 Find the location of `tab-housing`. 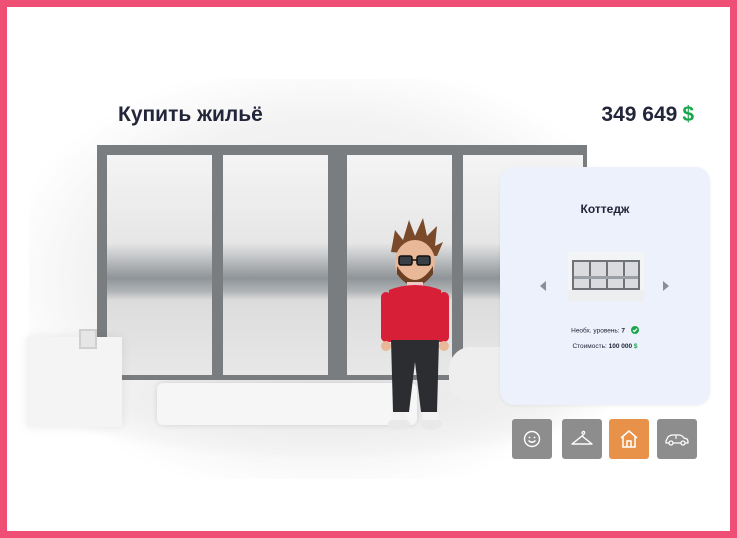

tab-housing is located at coordinates (629, 439).